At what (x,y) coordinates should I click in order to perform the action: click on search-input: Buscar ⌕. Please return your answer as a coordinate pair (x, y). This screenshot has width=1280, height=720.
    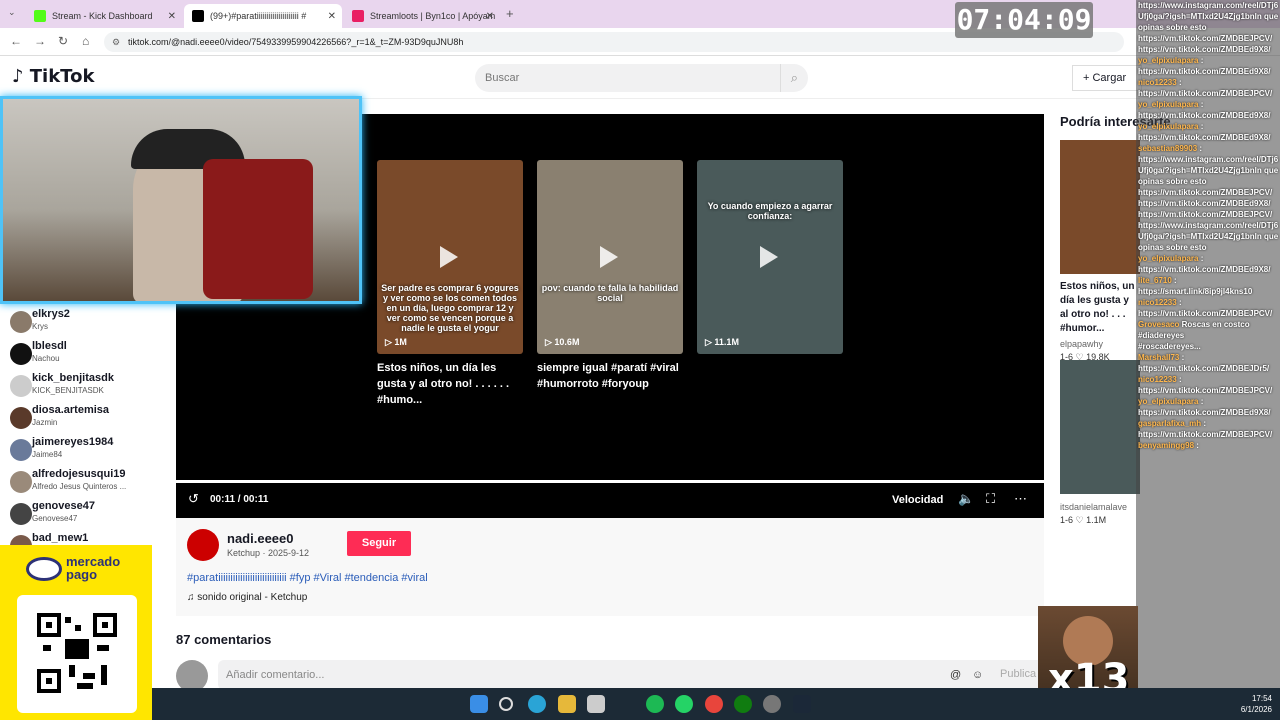
    Looking at the image, I should click on (641, 78).